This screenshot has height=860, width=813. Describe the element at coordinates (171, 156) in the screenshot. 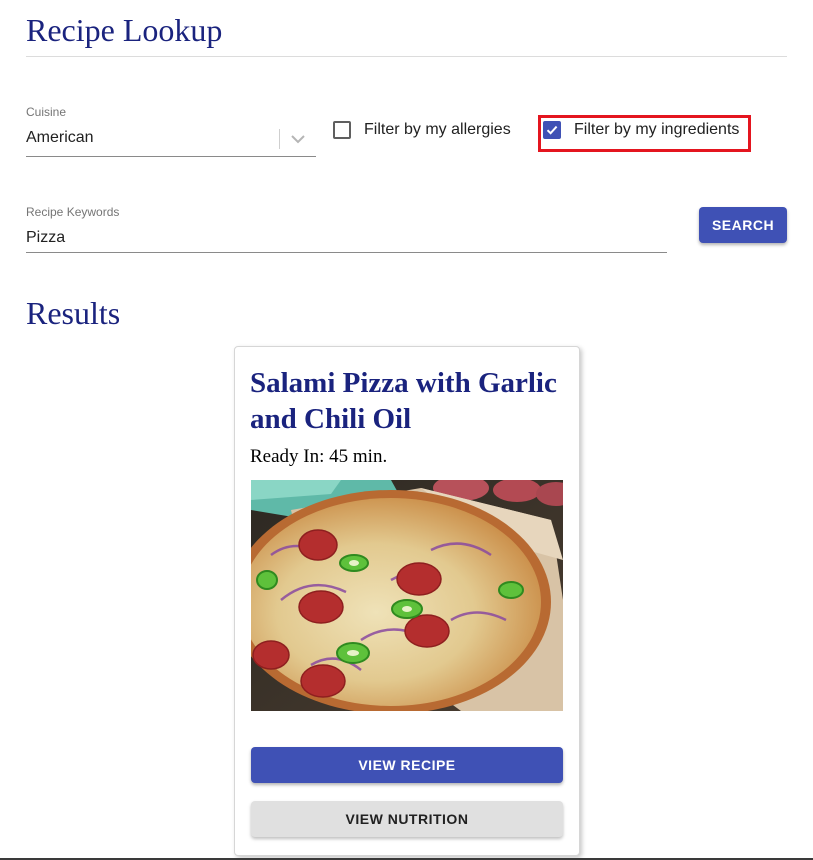

I see `cuisine-underline` at that location.